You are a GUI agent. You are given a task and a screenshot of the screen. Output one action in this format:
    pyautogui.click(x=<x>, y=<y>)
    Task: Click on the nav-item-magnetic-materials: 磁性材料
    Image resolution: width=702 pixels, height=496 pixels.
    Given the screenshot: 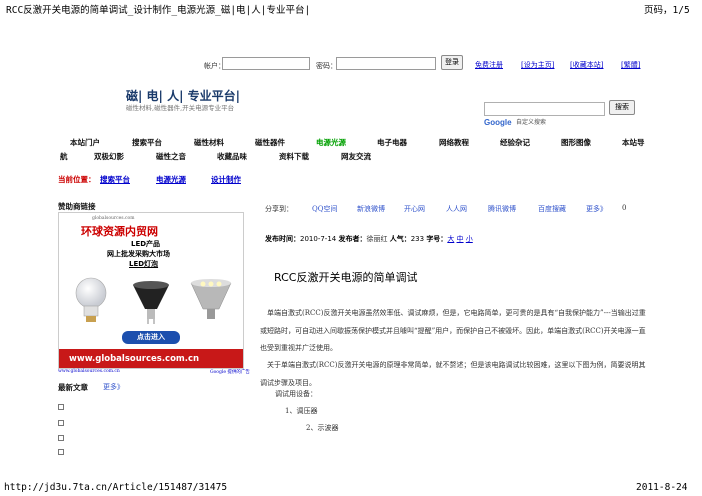 What is the action you would take?
    pyautogui.click(x=209, y=142)
    